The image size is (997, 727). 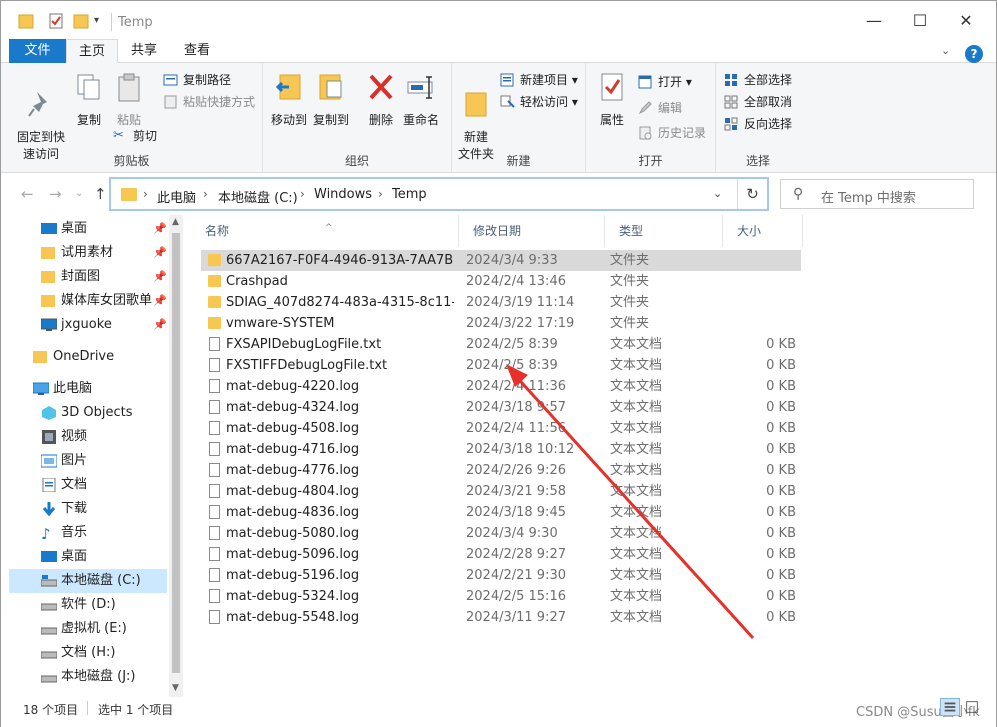 I want to click on new-folder-icon, so click(x=81, y=21).